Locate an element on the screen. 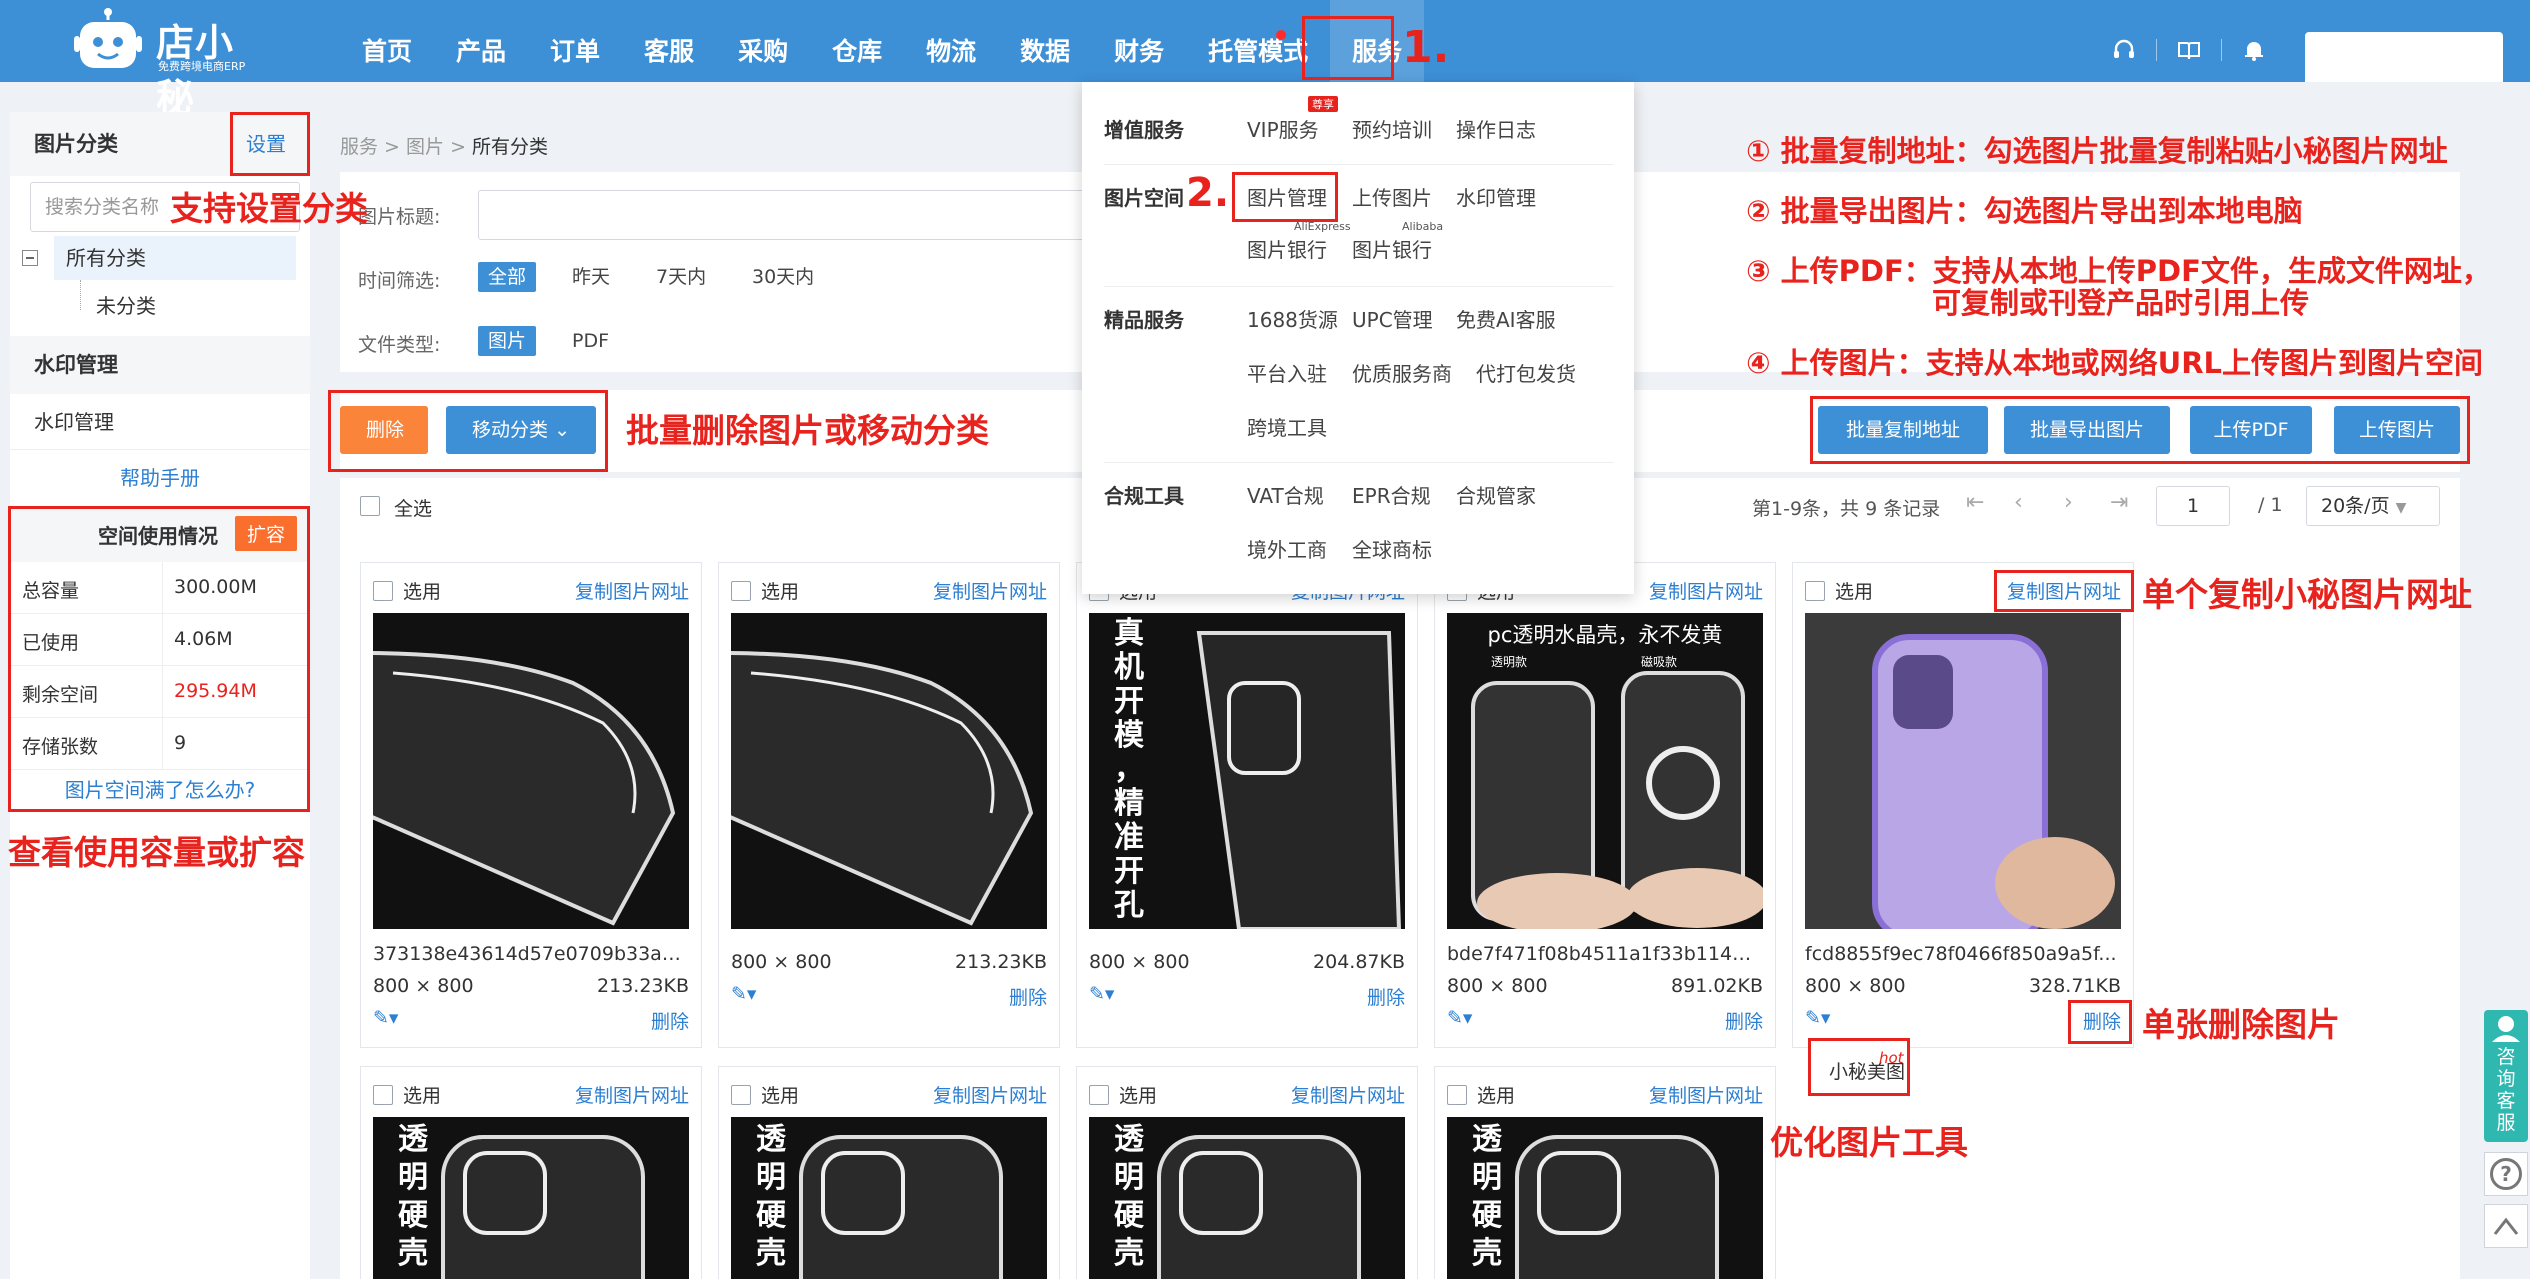 The width and height of the screenshot is (2530, 1279). consult-service-button: 咨询客服 is located at coordinates (2506, 1076).